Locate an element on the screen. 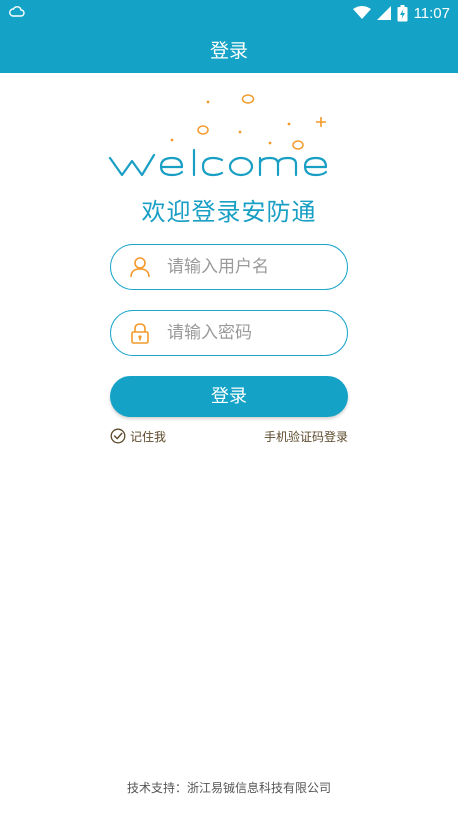  cloud-icon is located at coordinates (17, 11).